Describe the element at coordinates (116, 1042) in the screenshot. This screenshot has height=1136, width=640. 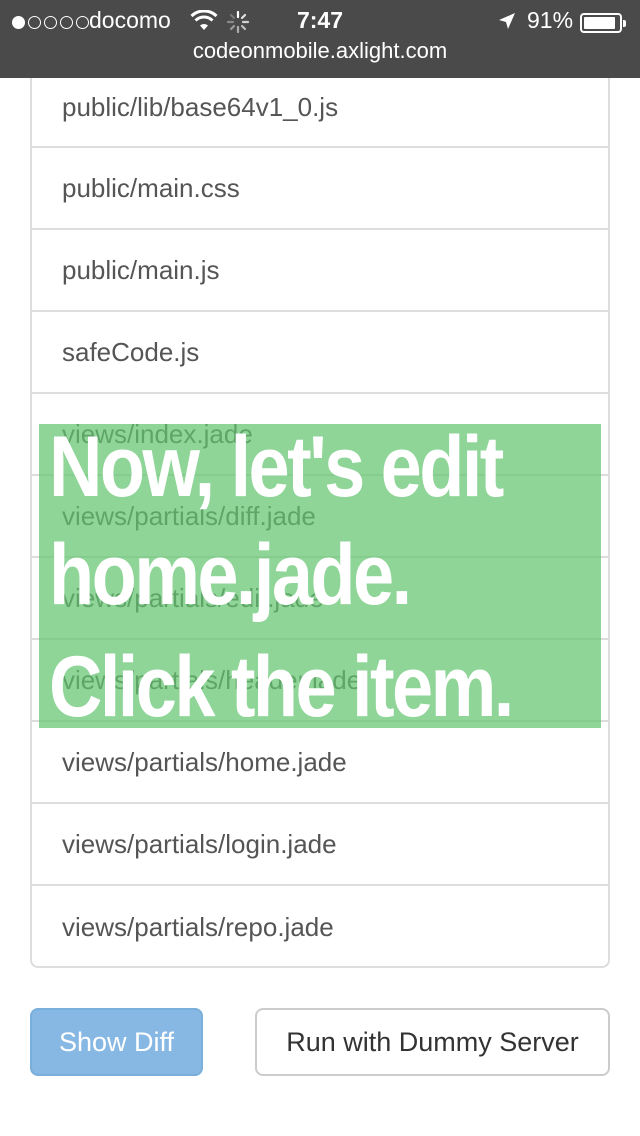
I see `show-diff-button: Show Diff` at that location.